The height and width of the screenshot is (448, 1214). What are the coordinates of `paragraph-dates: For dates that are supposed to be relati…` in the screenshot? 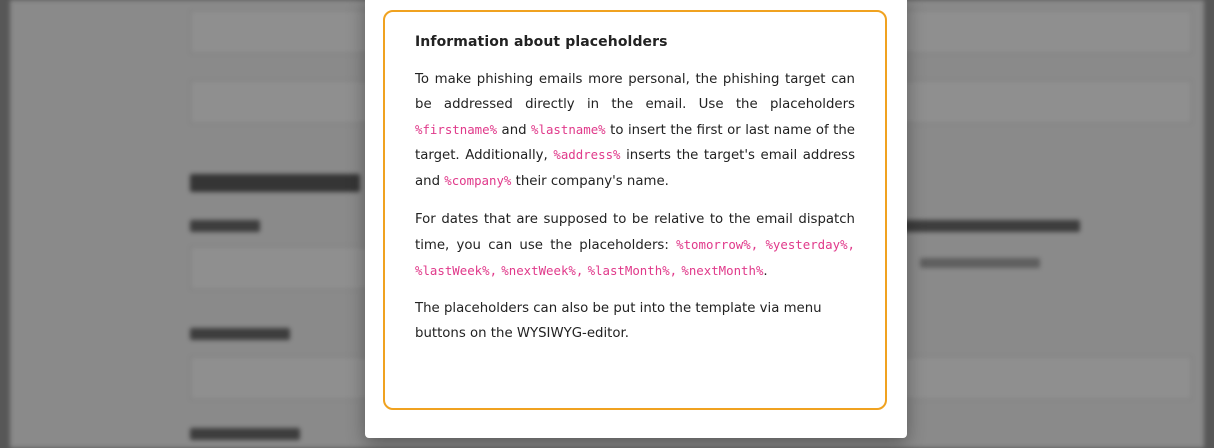 It's located at (635, 246).